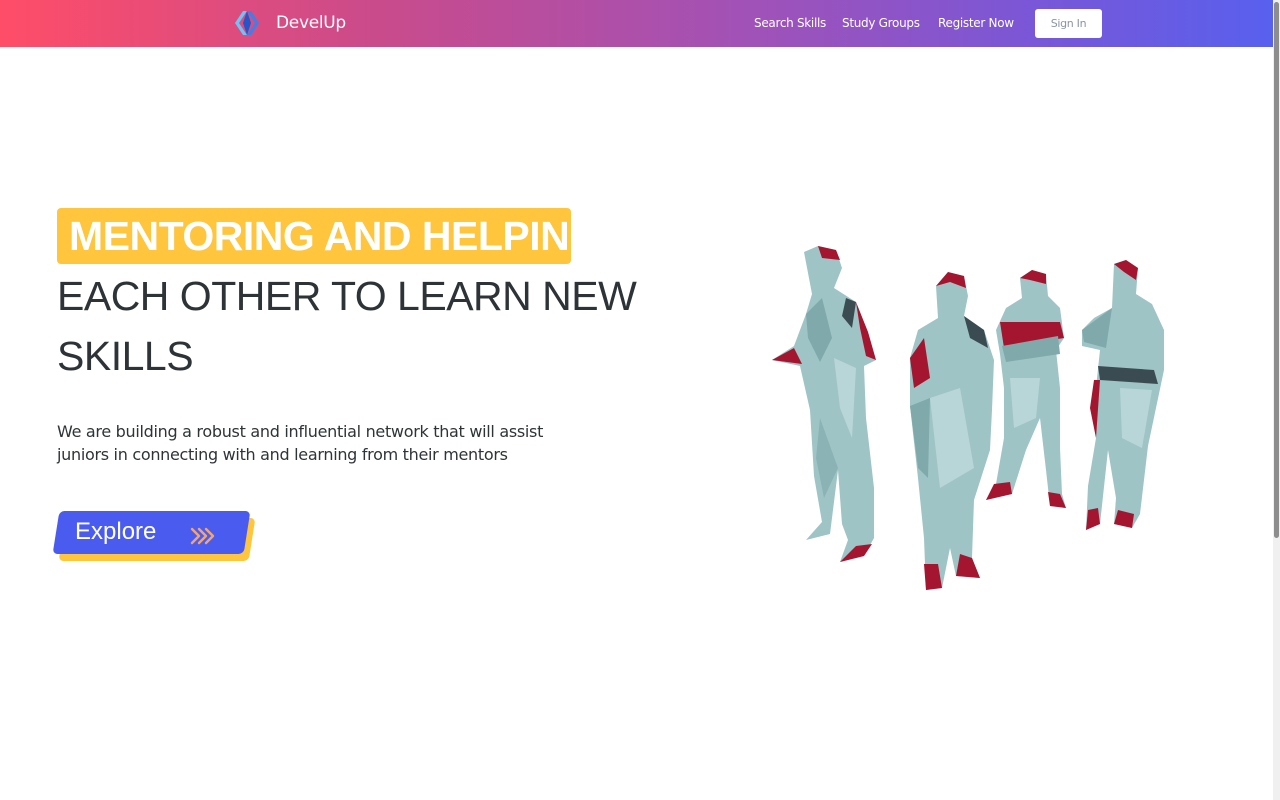  Describe the element at coordinates (1068, 23) in the screenshot. I see `sign-in-button: Sign In` at that location.